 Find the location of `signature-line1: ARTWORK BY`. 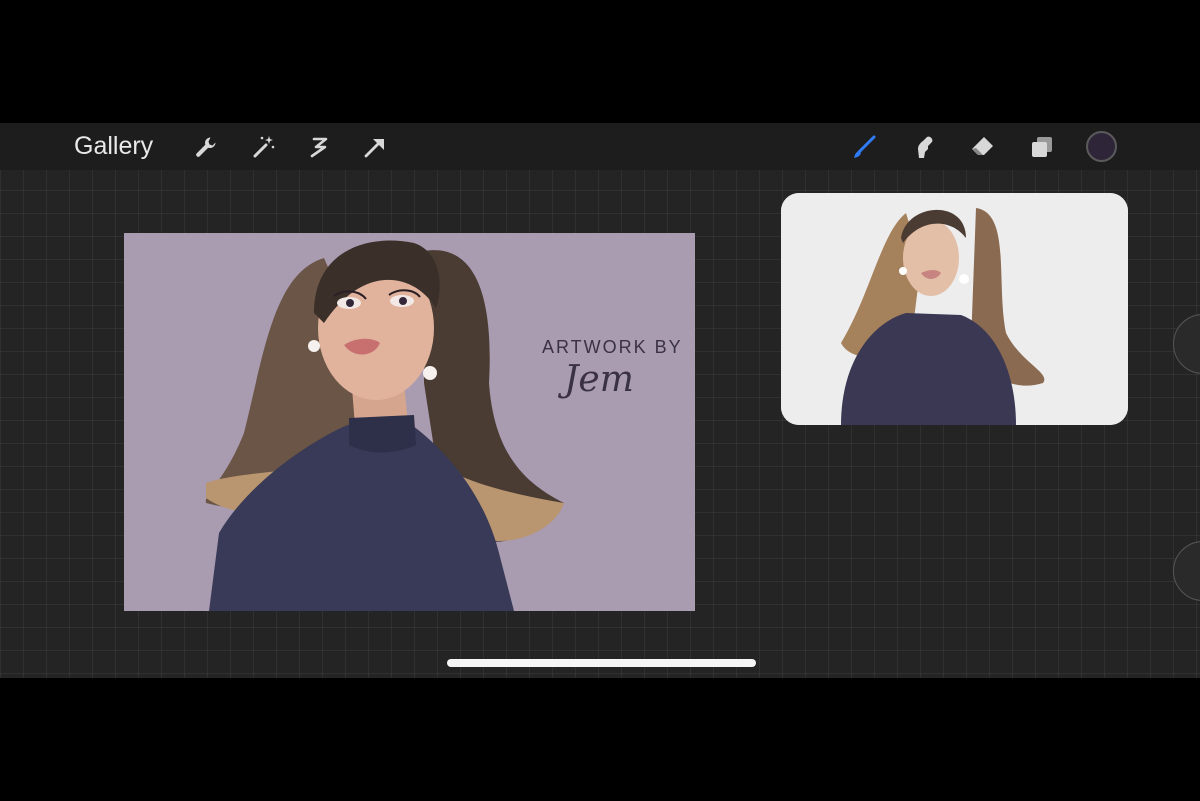

signature-line1: ARTWORK BY is located at coordinates (612, 347).